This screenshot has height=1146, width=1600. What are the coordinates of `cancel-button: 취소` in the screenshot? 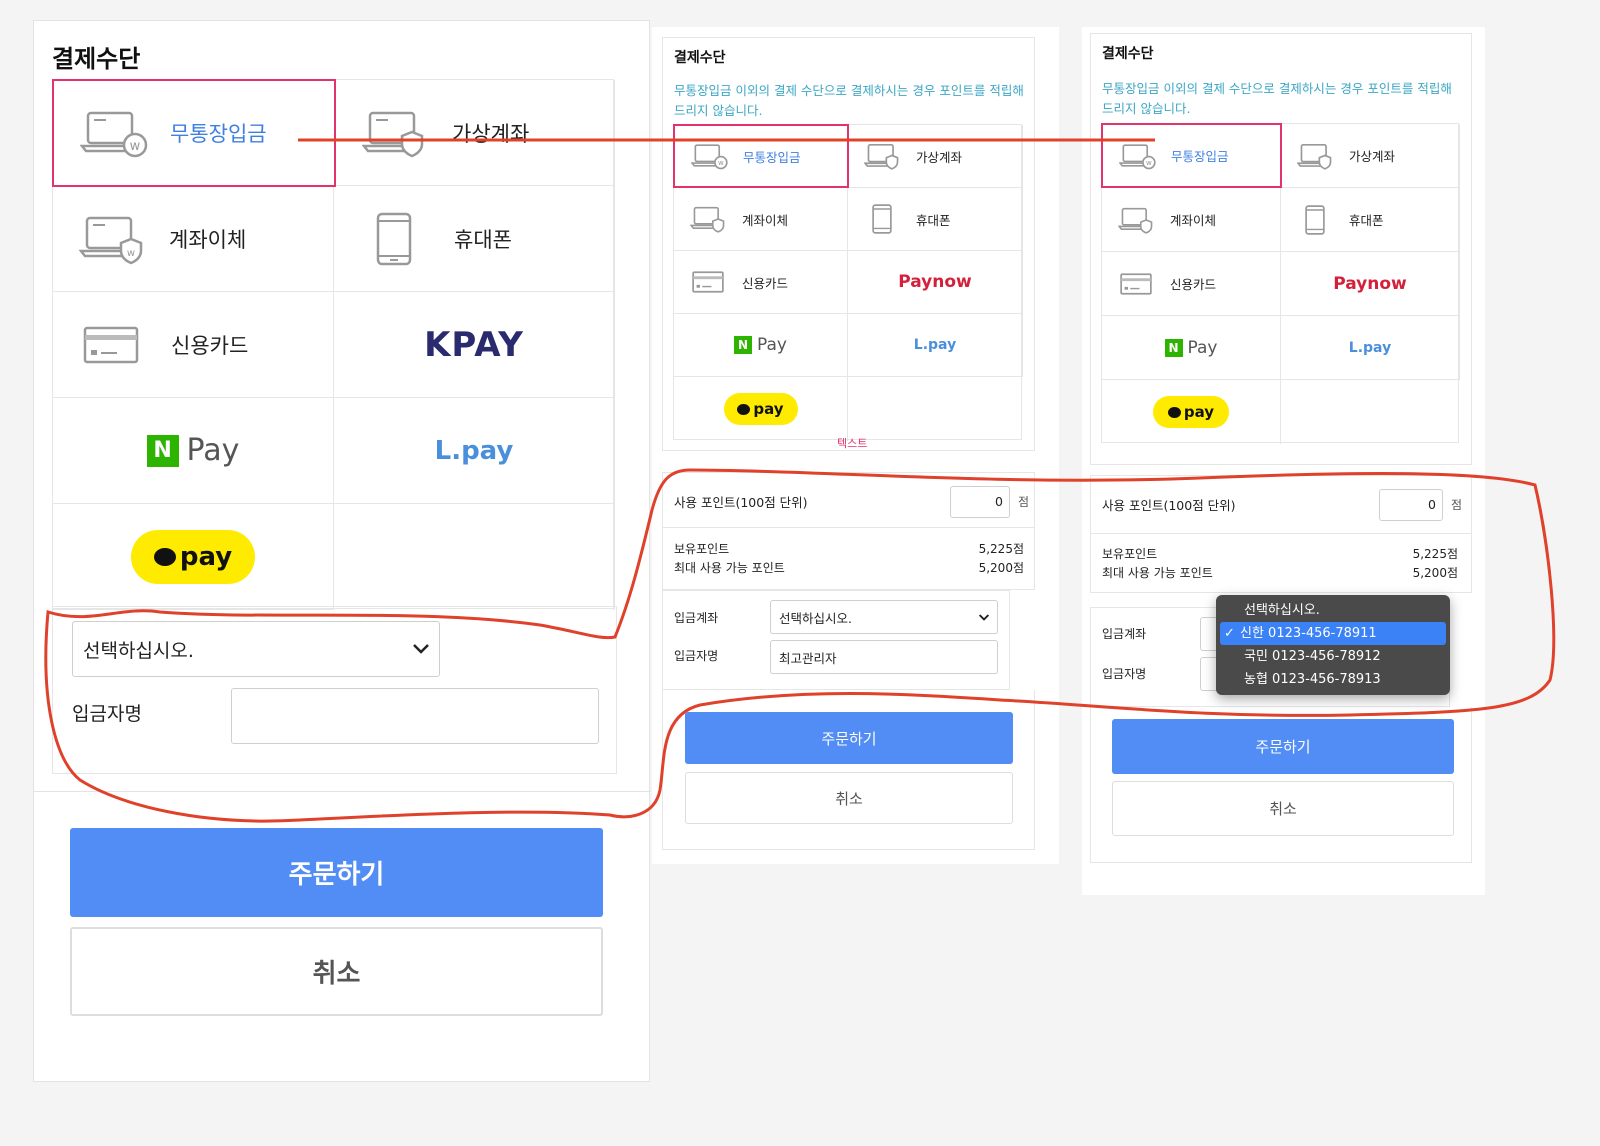 It's located at (336, 971).